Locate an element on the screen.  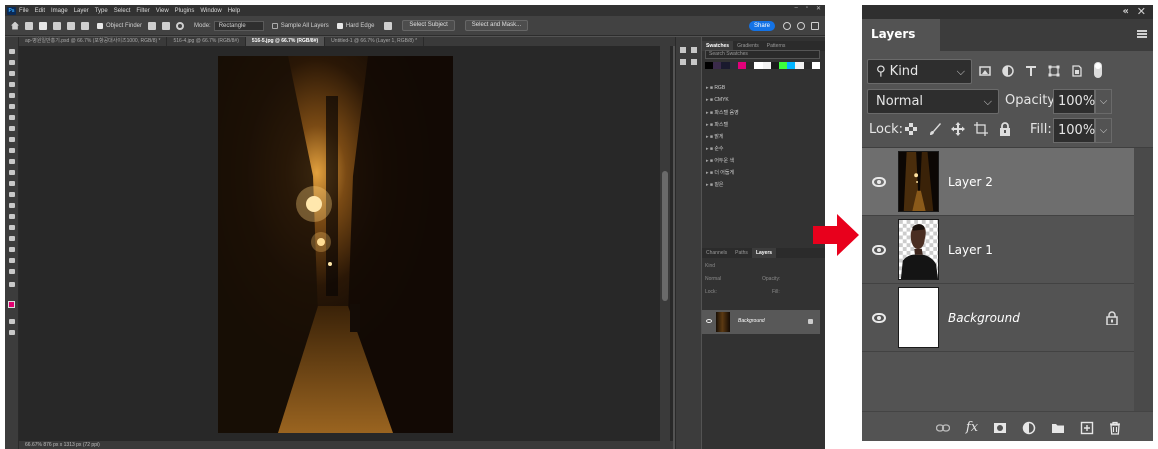
new-selection-icon is located at coordinates (43, 25).